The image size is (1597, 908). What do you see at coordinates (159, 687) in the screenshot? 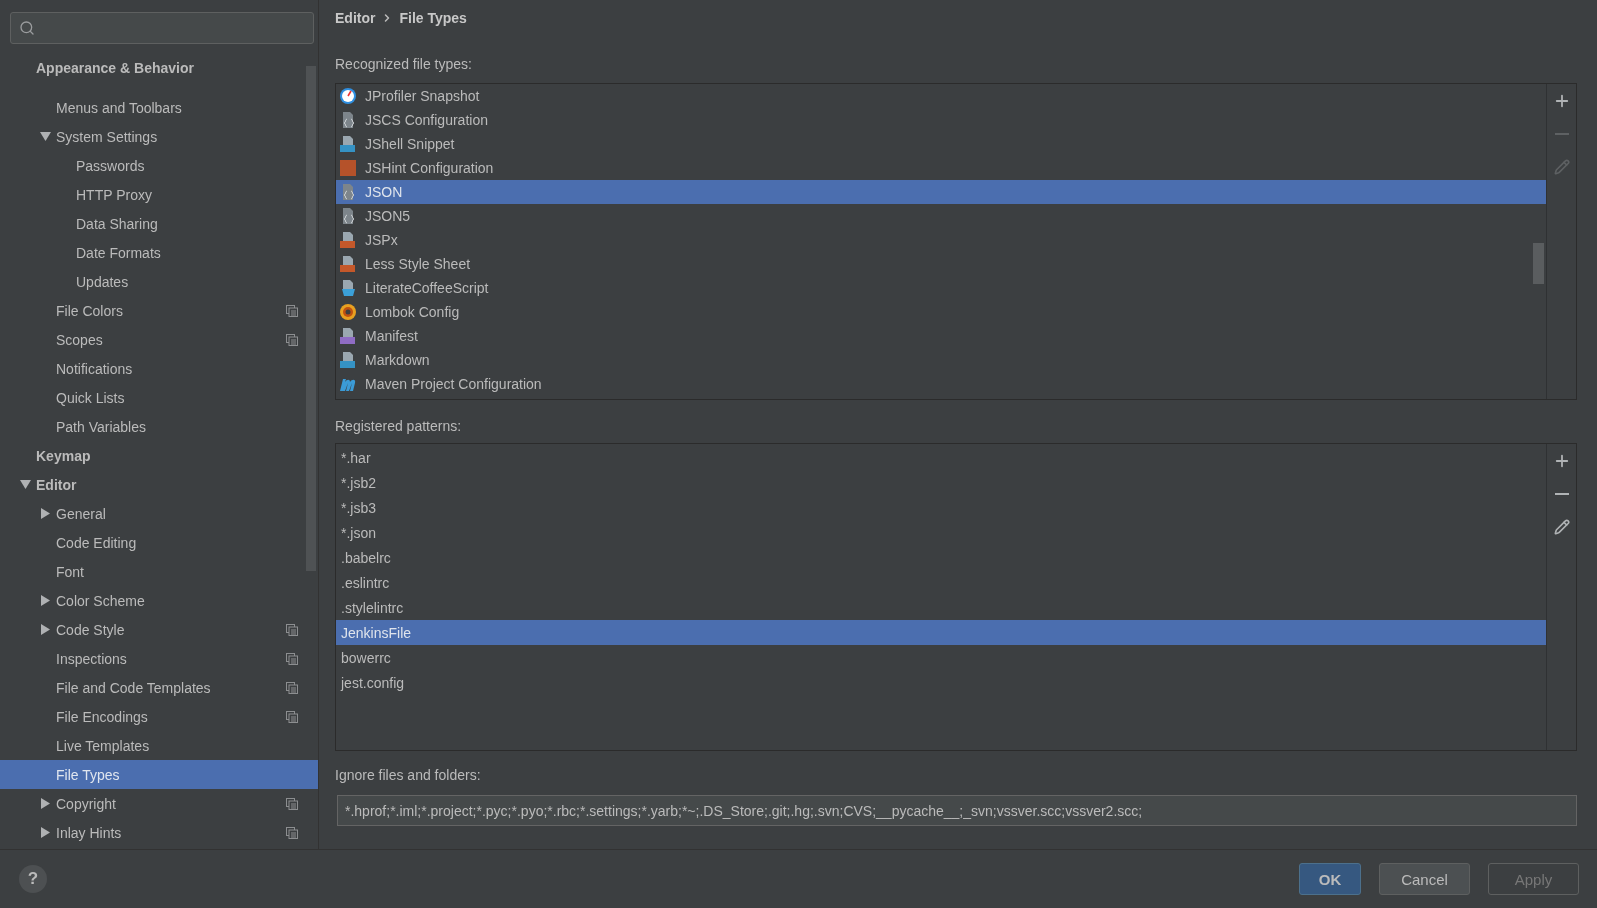
I see `tree-item: File and Code Templates` at bounding box center [159, 687].